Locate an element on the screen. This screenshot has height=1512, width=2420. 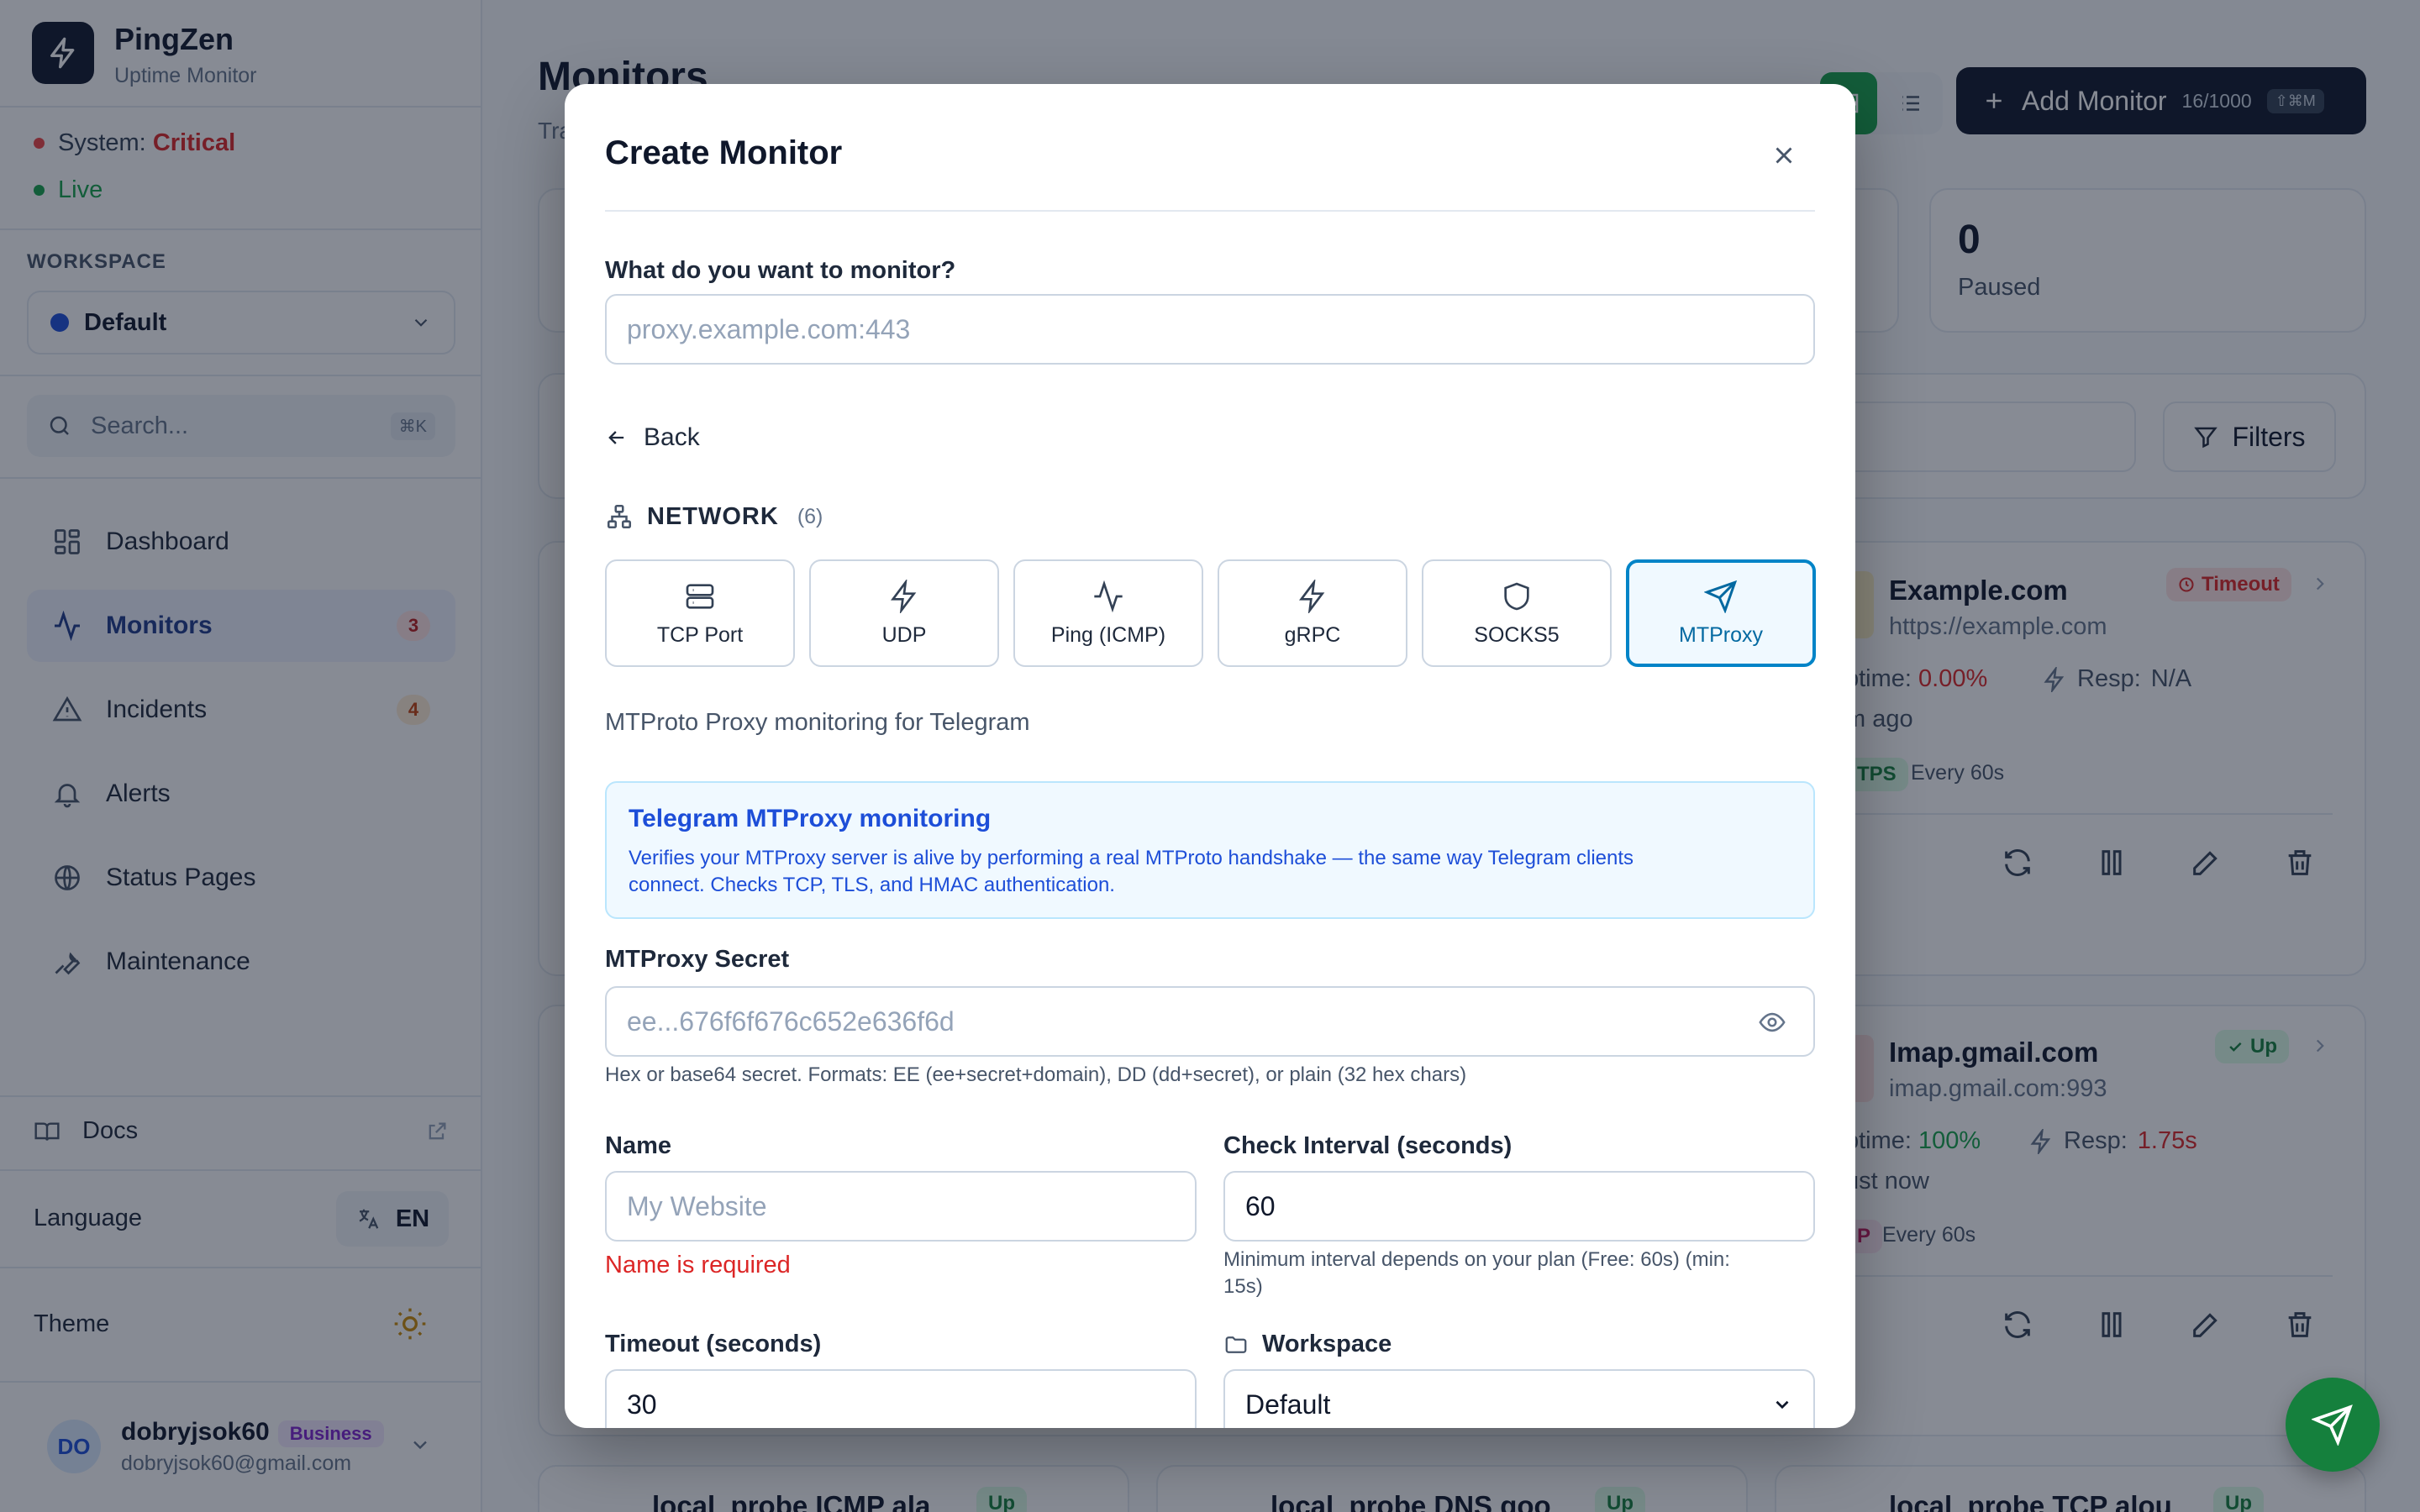
back-button: Back is located at coordinates (652, 437).